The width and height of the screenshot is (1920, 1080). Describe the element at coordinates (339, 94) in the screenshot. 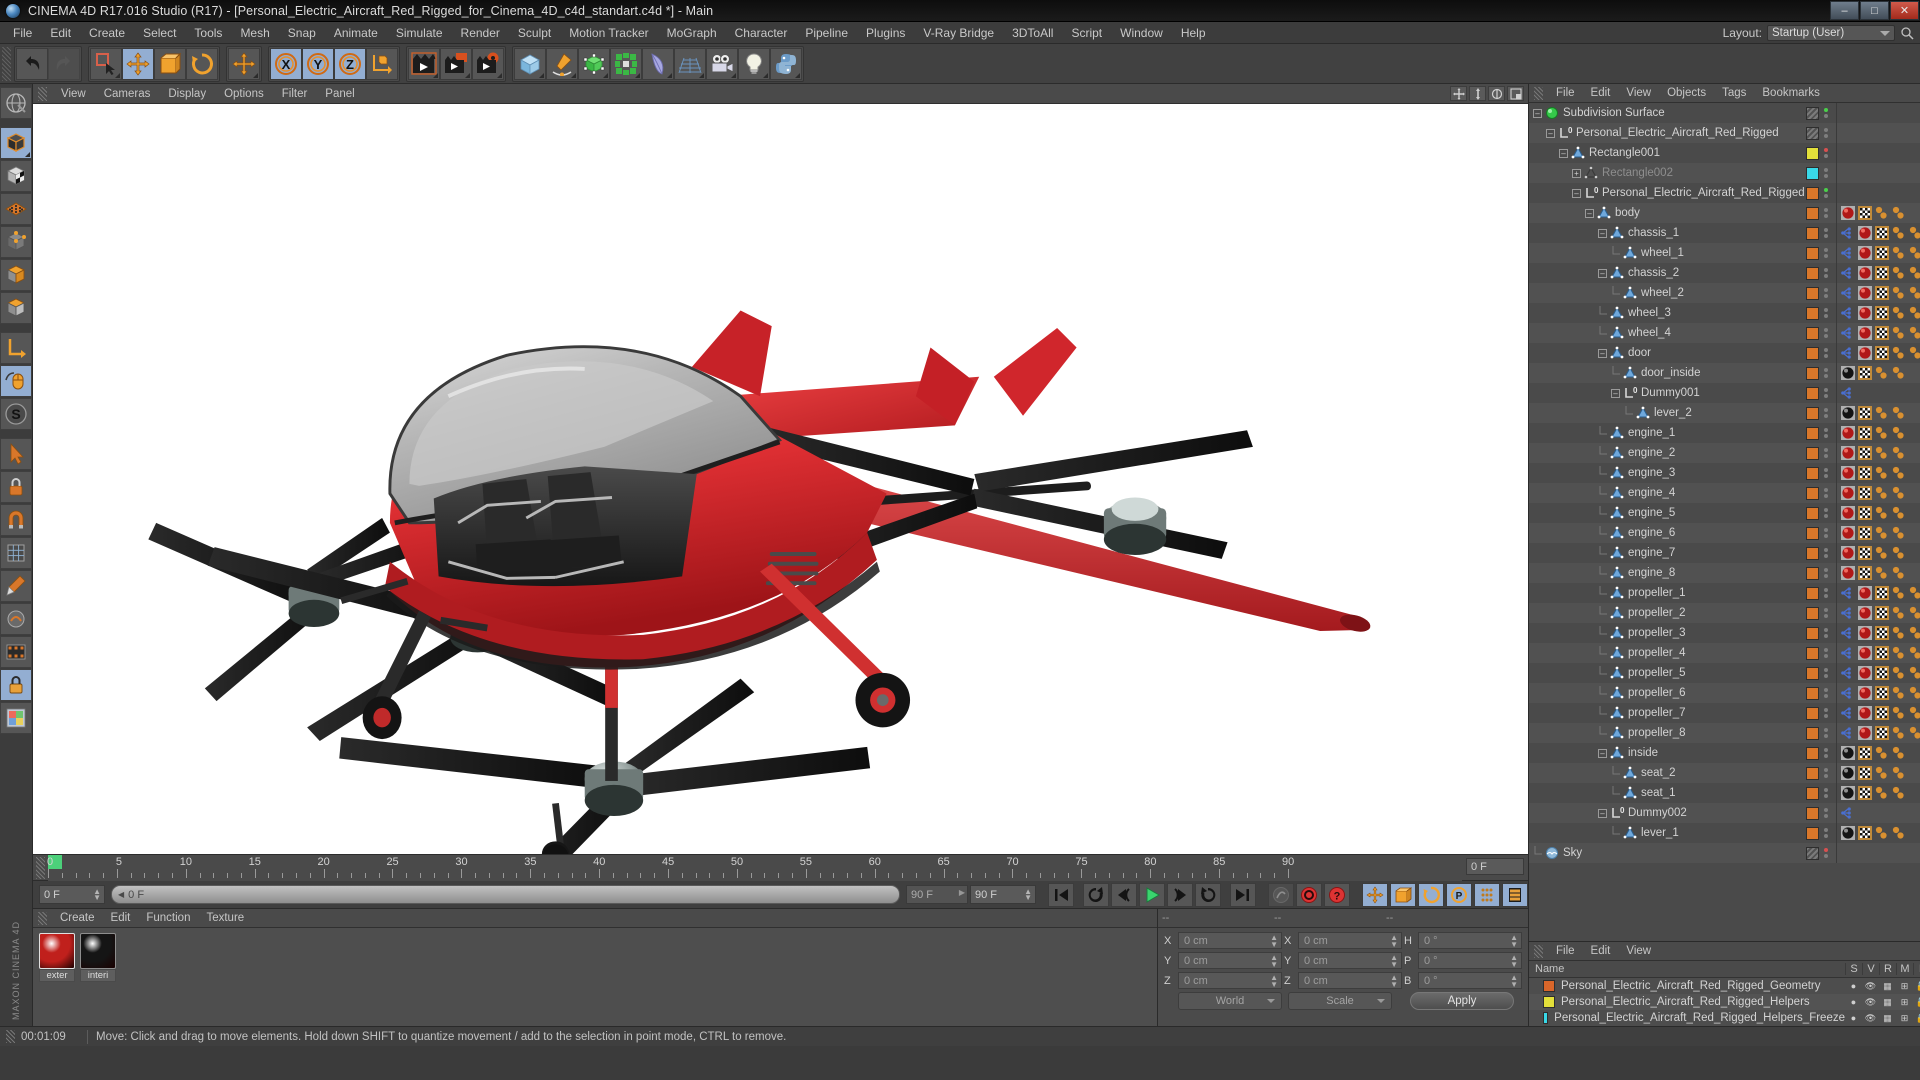

I see `viewport-menu-panel: Panel` at that location.